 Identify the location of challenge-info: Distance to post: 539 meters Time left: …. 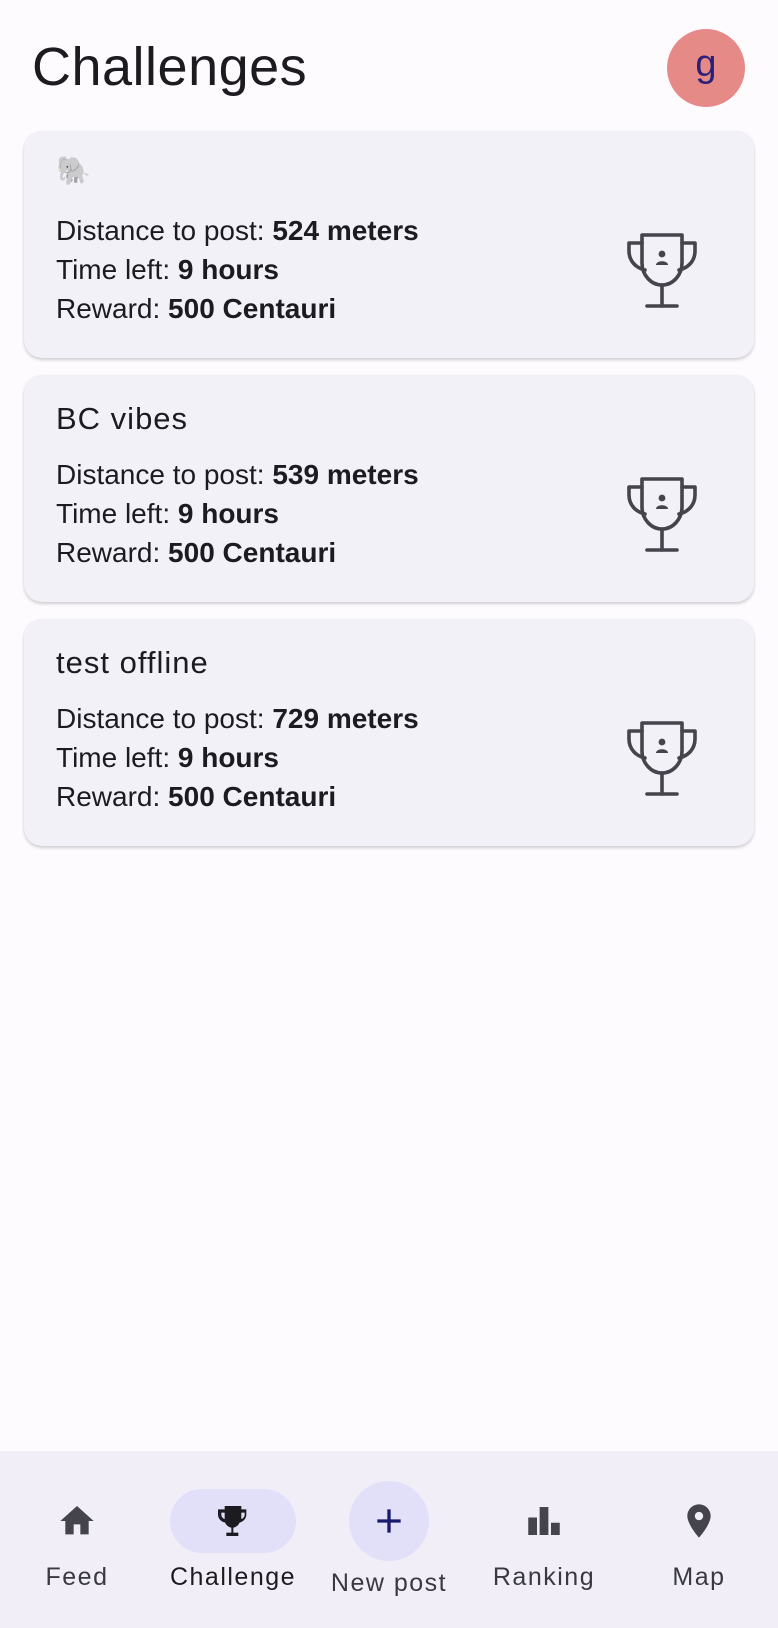
(237, 513).